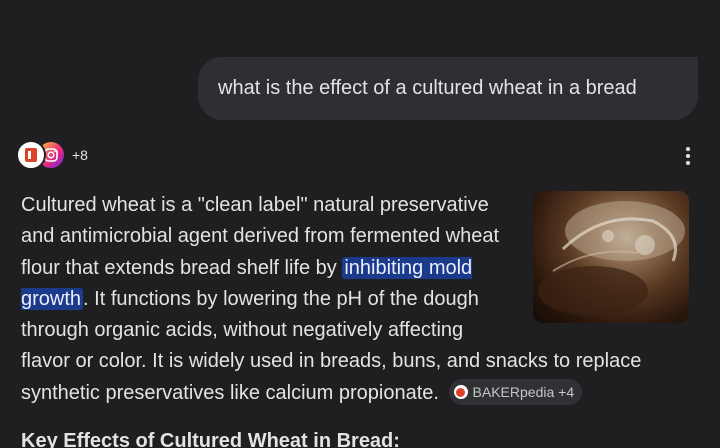 This screenshot has width=720, height=448. Describe the element at coordinates (460, 392) in the screenshot. I see `bakerpedia-citation-icon` at that location.